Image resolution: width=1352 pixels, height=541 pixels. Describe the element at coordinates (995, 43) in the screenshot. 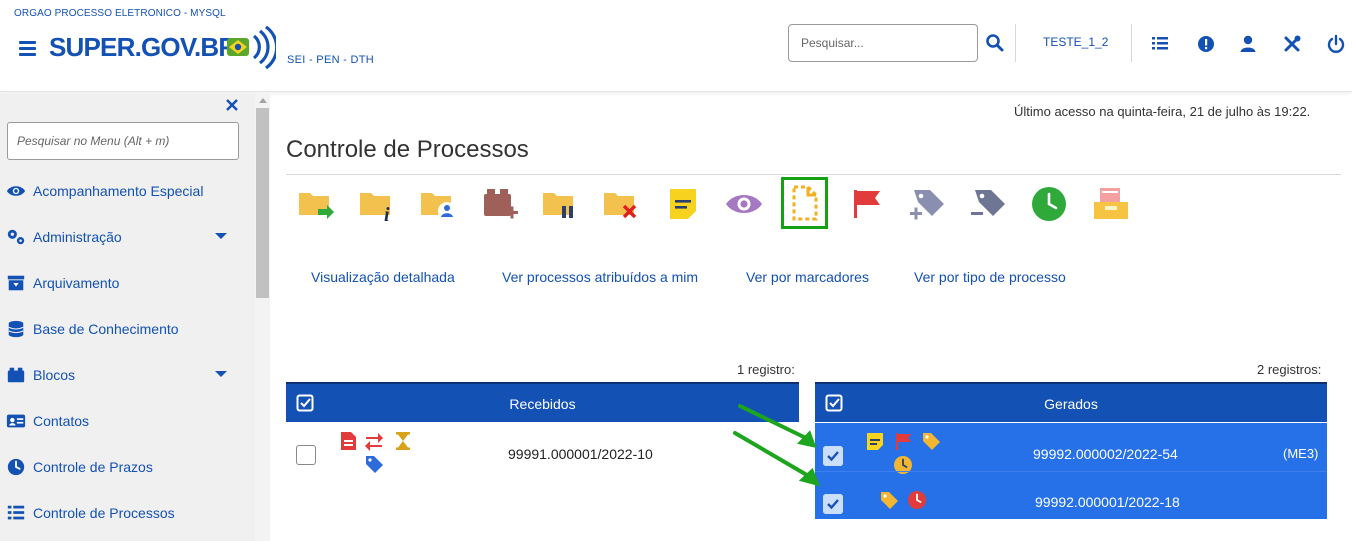

I see `search-icon` at that location.